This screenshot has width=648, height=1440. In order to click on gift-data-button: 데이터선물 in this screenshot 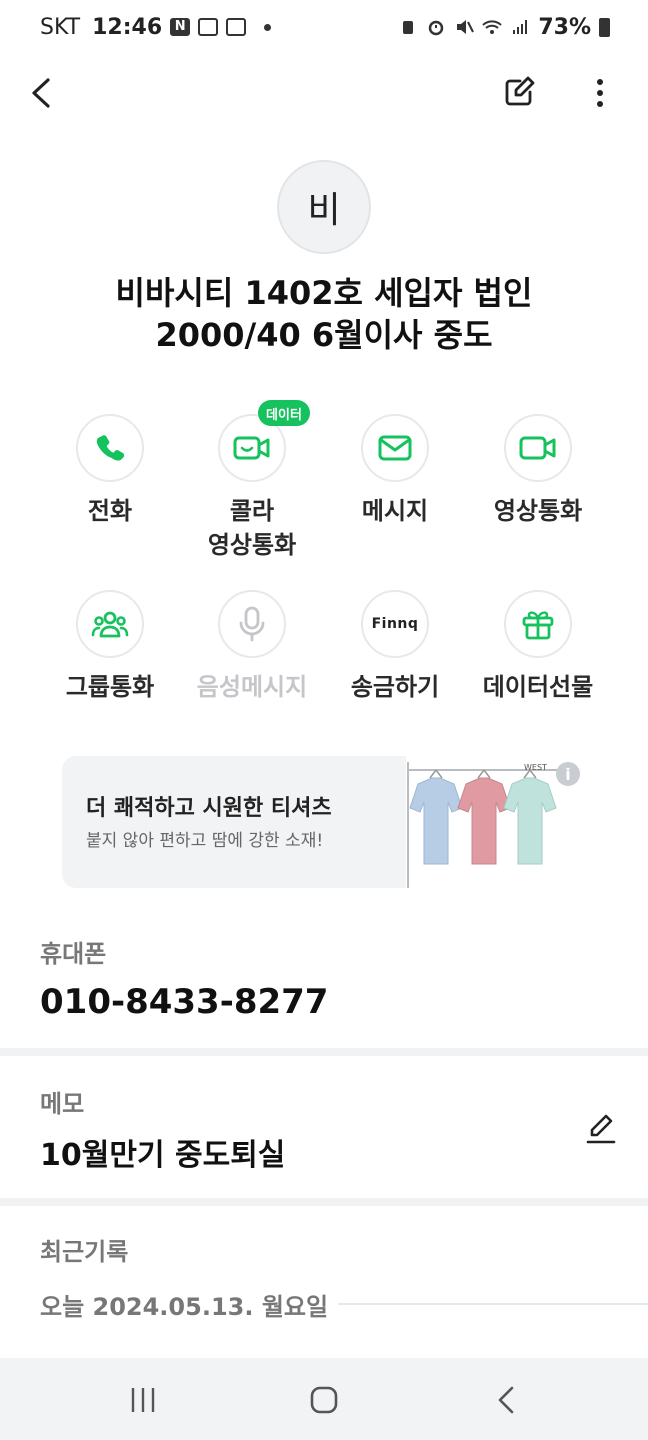, I will do `click(538, 647)`.